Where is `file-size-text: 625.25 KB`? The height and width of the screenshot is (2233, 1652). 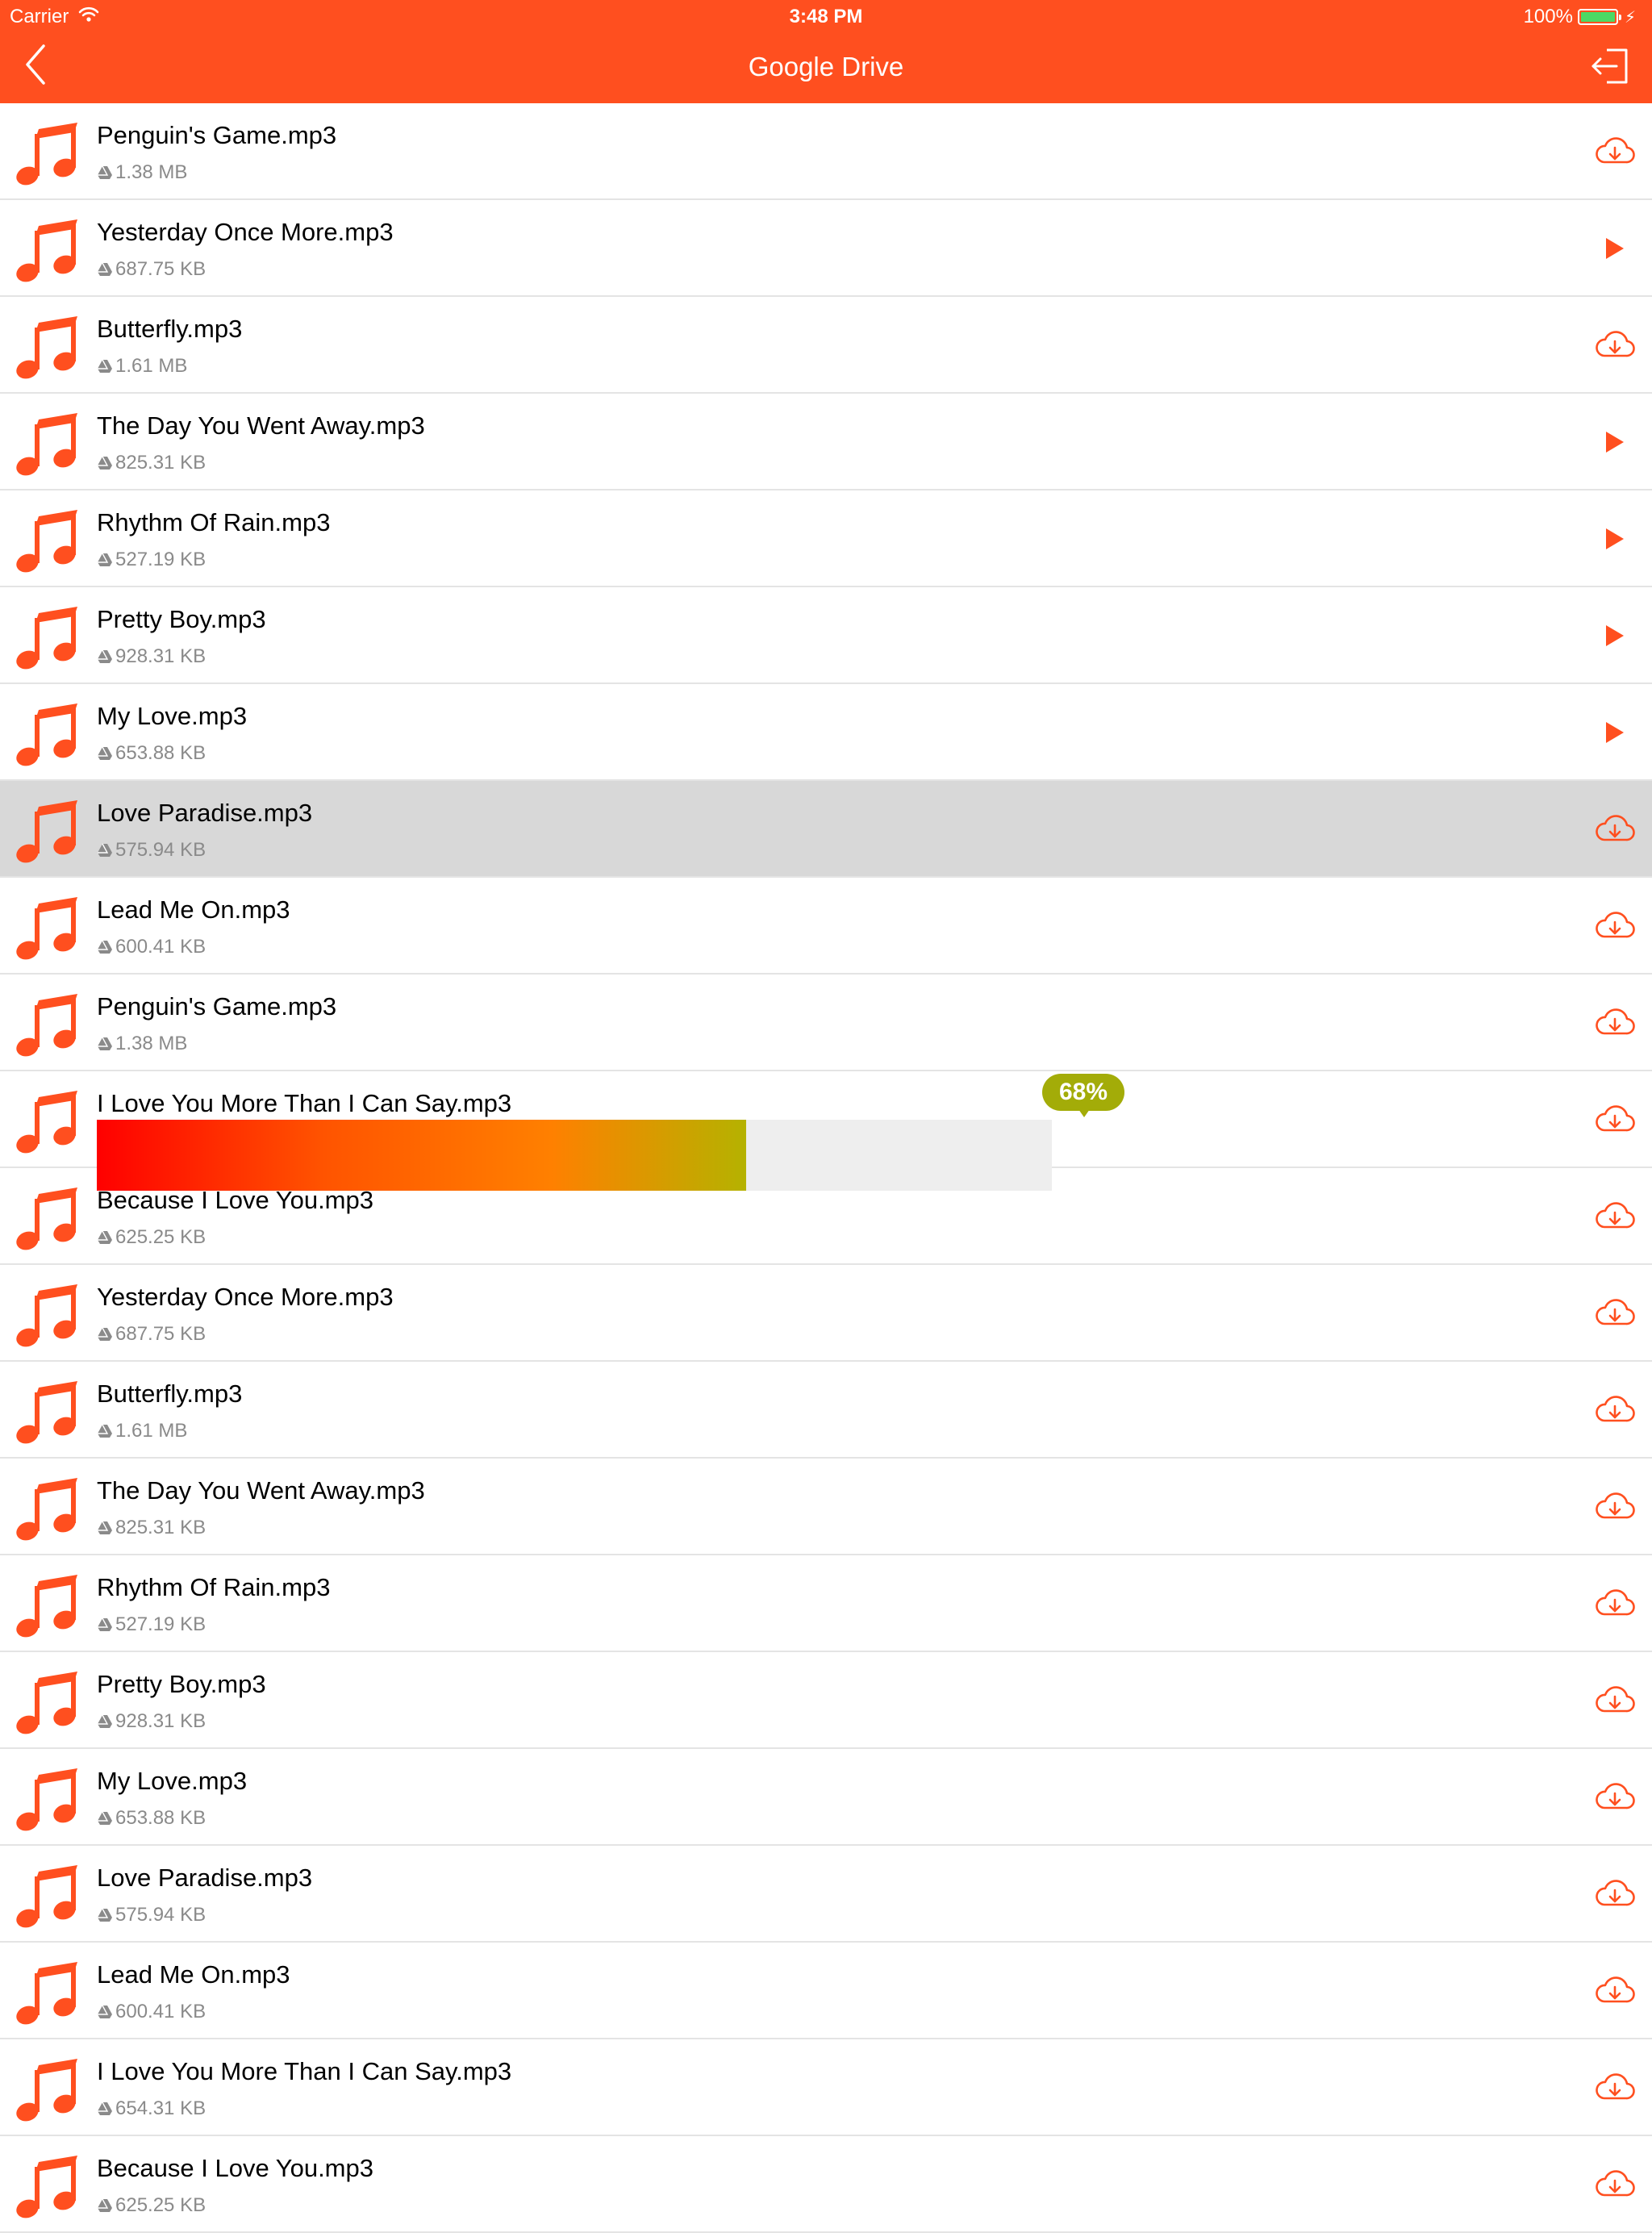
file-size-text: 625.25 KB is located at coordinates (160, 1237).